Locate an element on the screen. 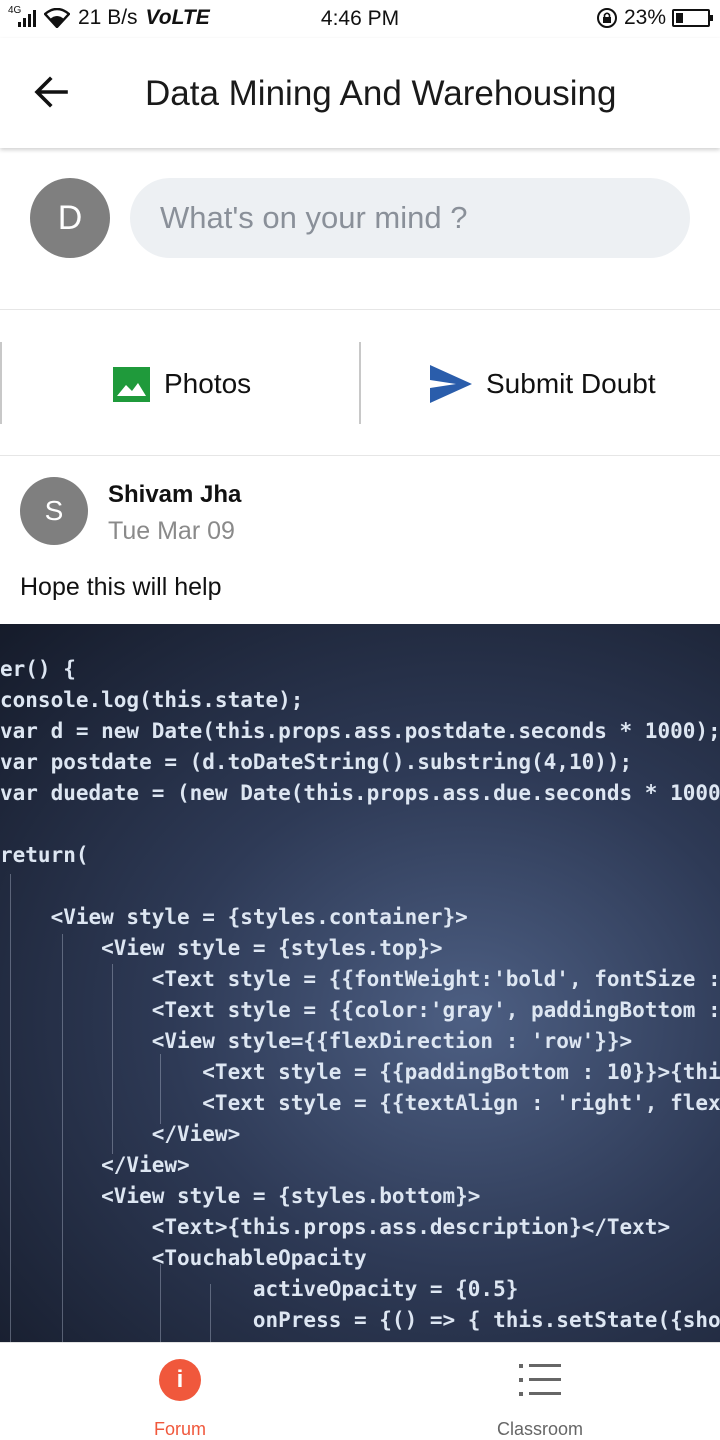  nav-forum: i Forum is located at coordinates (180, 1391).